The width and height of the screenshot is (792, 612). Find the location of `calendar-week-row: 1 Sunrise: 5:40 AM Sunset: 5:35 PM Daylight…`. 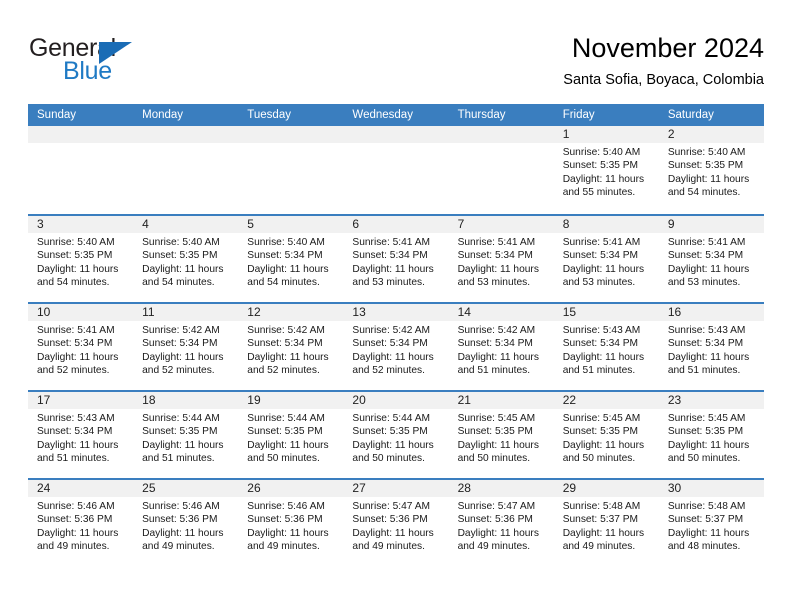

calendar-week-row: 1 Sunrise: 5:40 AM Sunset: 5:35 PM Daylight… is located at coordinates (396, 170).